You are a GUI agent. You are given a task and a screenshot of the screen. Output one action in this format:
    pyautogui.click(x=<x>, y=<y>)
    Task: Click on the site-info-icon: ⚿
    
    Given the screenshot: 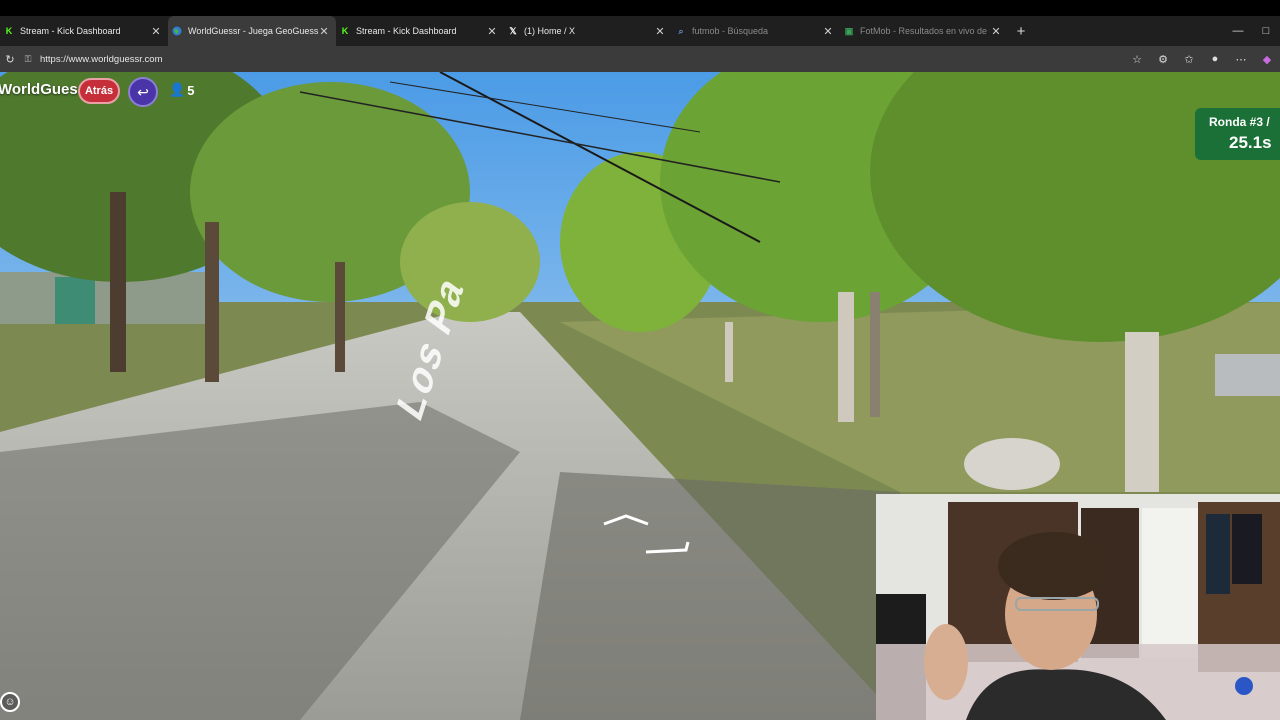 What is the action you would take?
    pyautogui.click(x=28, y=59)
    